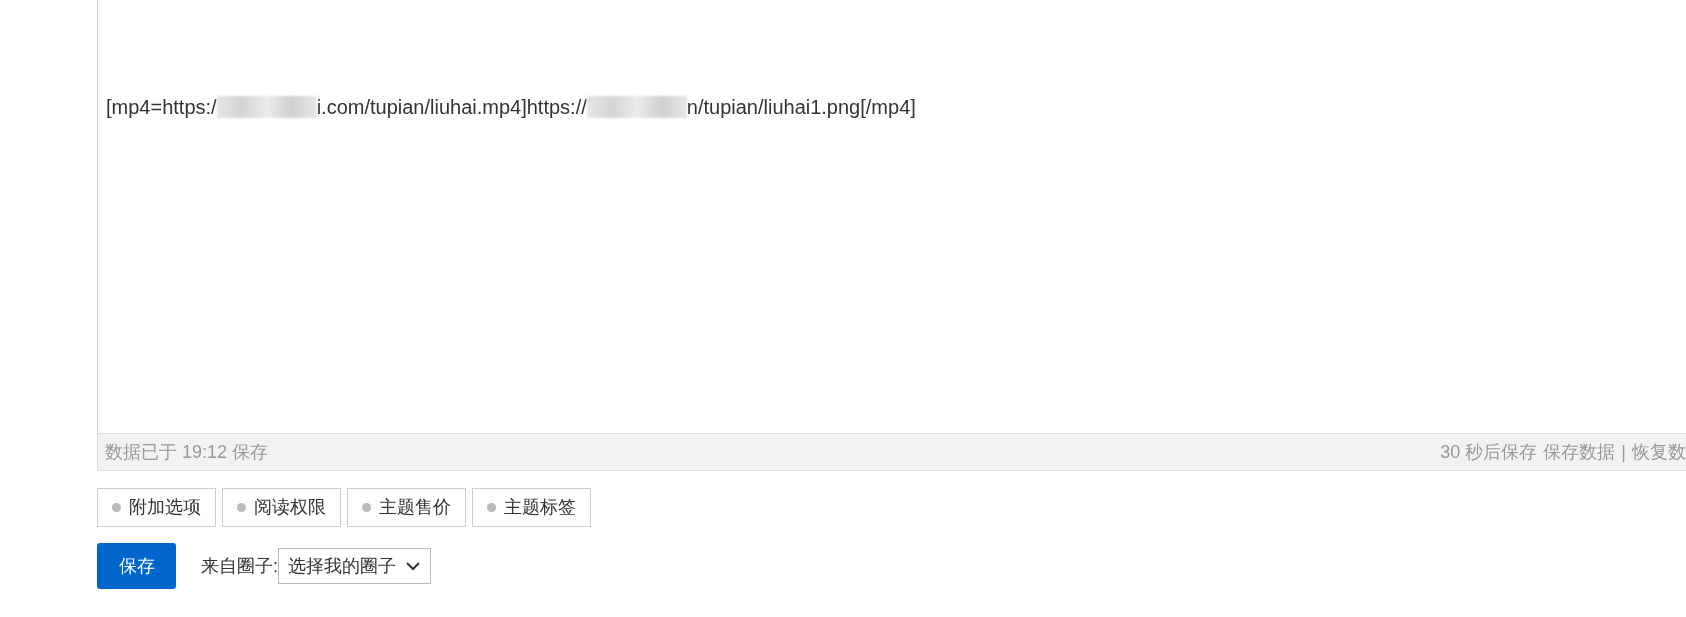 Image resolution: width=1686 pixels, height=617 pixels. I want to click on save-status-text: 数据已于 19:12 保存, so click(187, 452).